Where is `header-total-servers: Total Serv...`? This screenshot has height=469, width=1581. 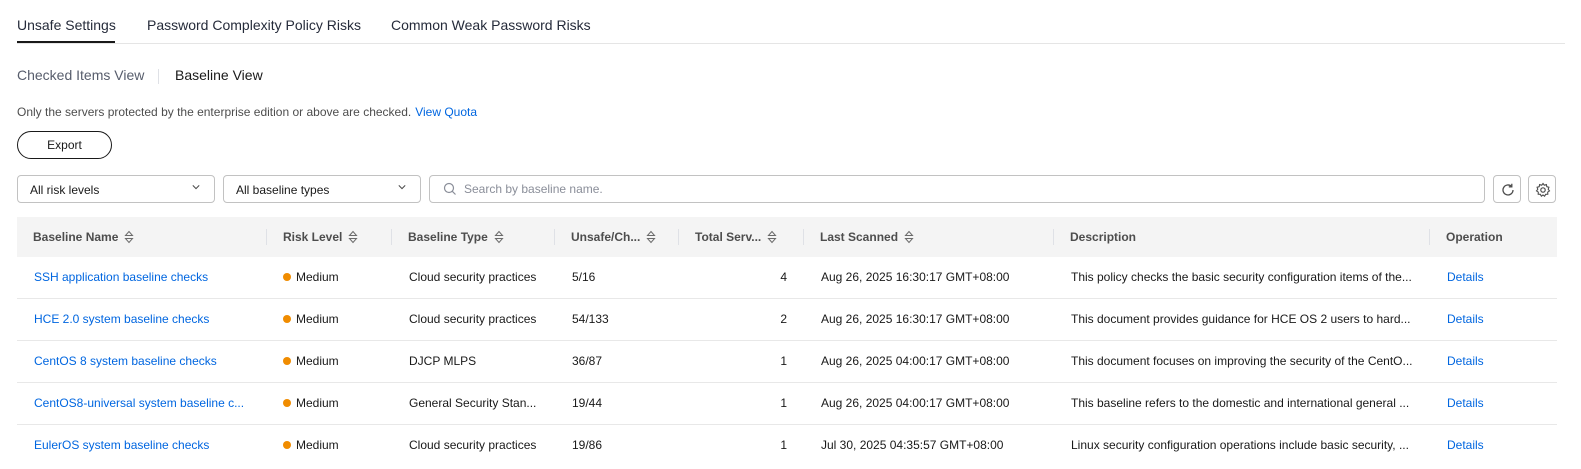
header-total-servers: Total Serv... is located at coordinates (736, 237).